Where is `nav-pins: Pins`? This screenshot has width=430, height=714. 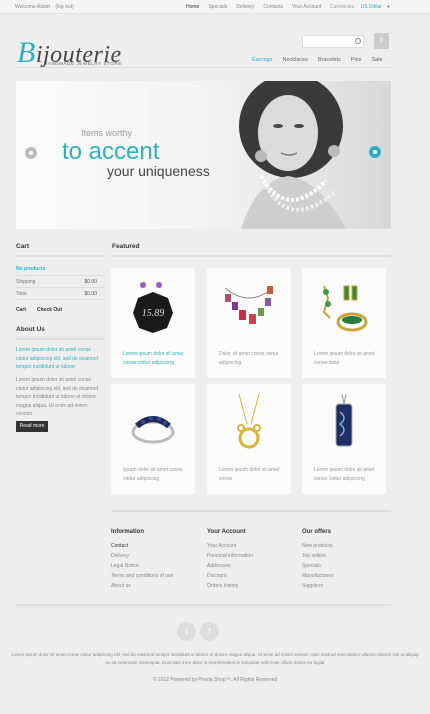
nav-pins: Pins is located at coordinates (356, 60).